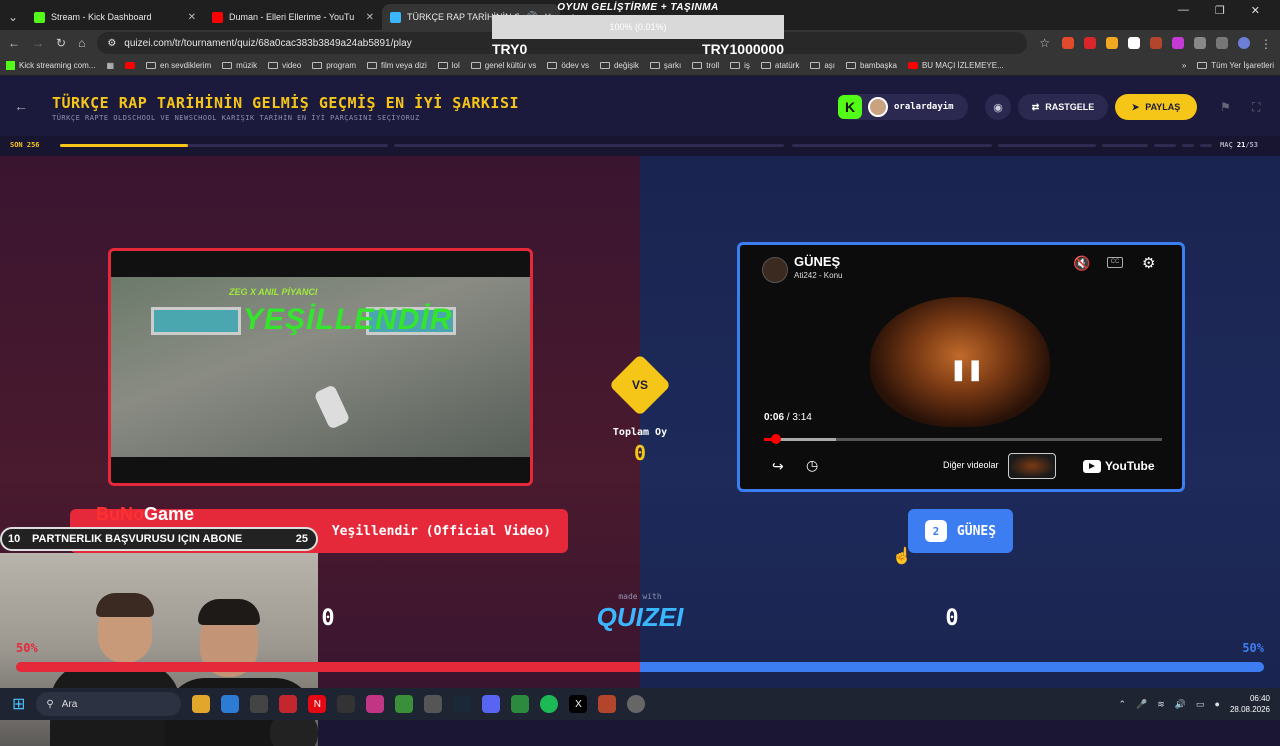 The width and height of the screenshot is (1280, 746). What do you see at coordinates (18, 704) in the screenshot?
I see `windows-start-icon: ⊞` at bounding box center [18, 704].